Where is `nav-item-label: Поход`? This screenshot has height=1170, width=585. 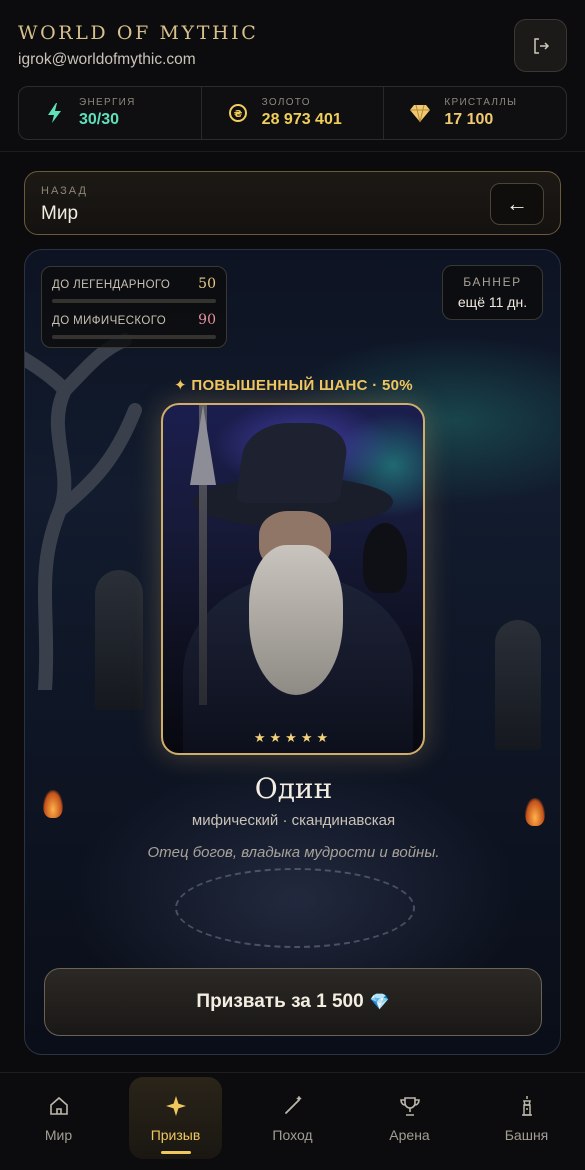
nav-item-label: Поход is located at coordinates (292, 1135).